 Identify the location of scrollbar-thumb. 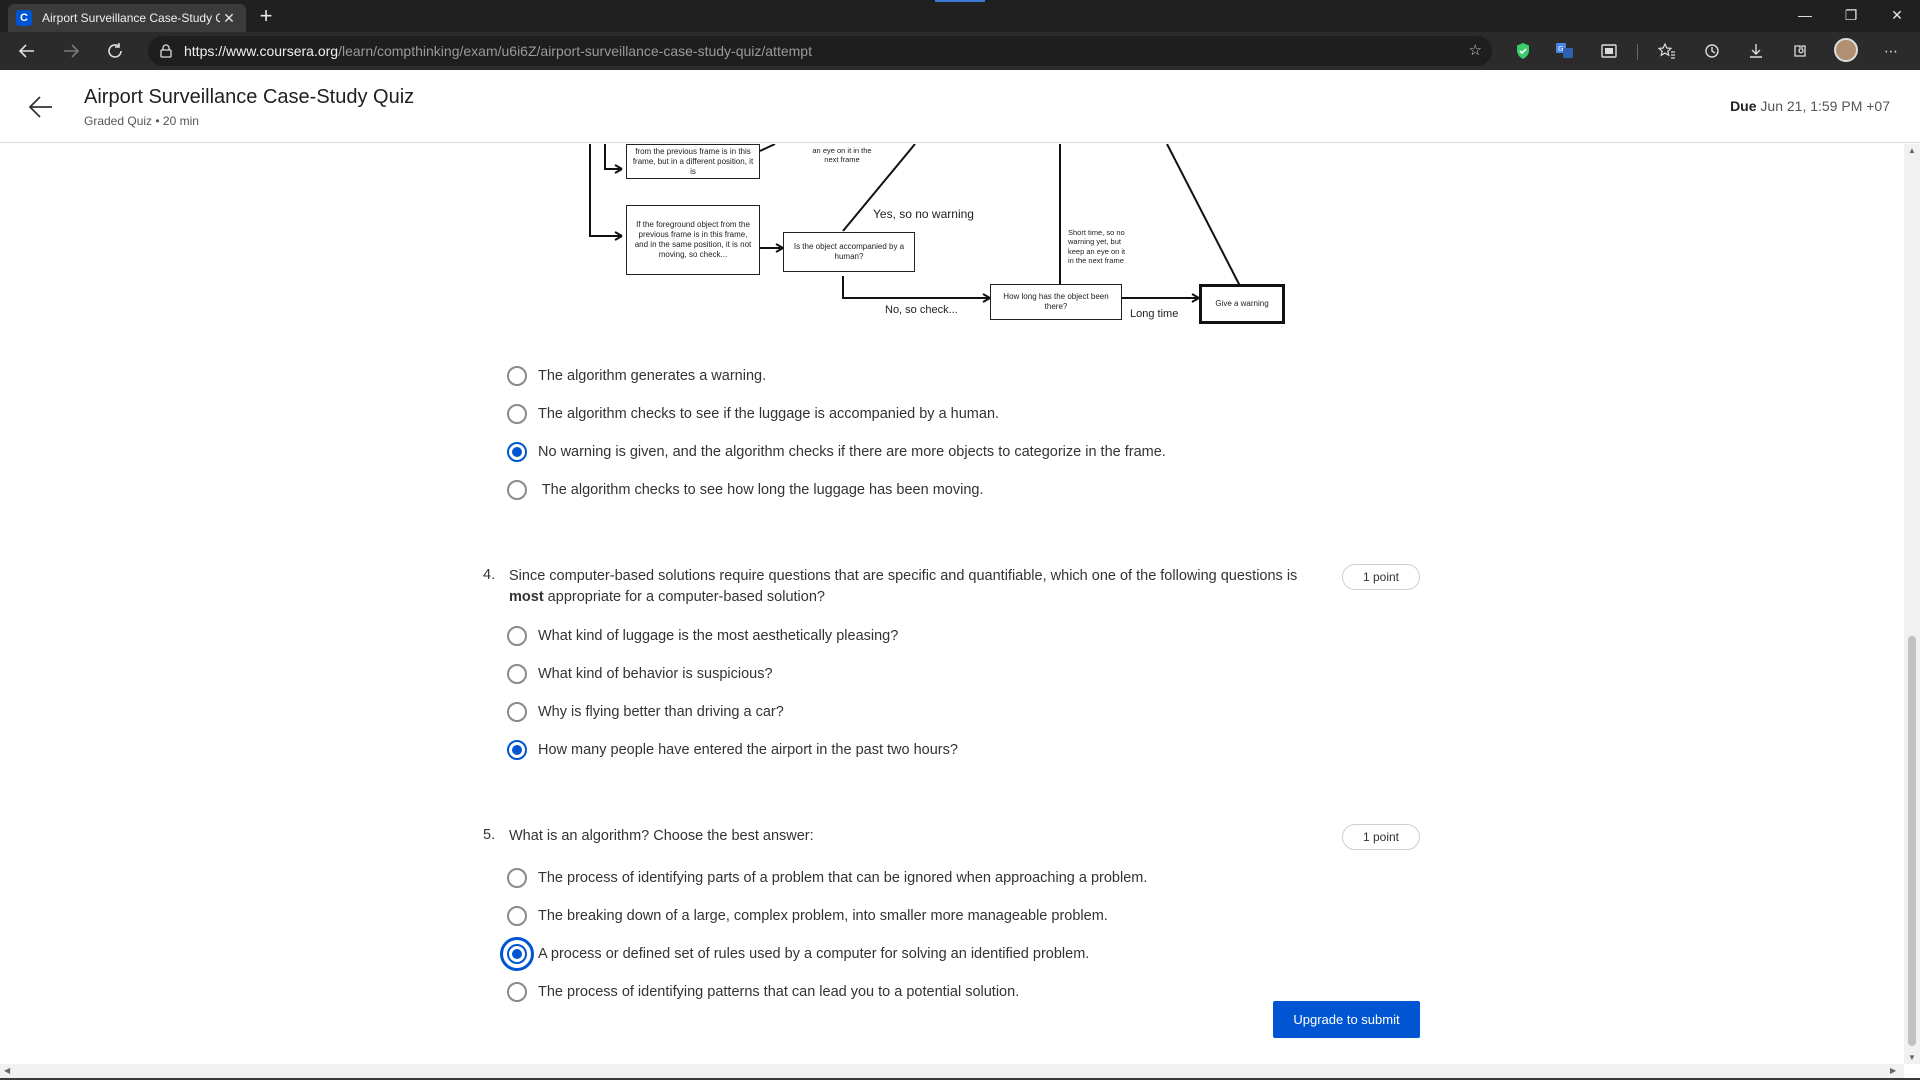
(1912, 841).